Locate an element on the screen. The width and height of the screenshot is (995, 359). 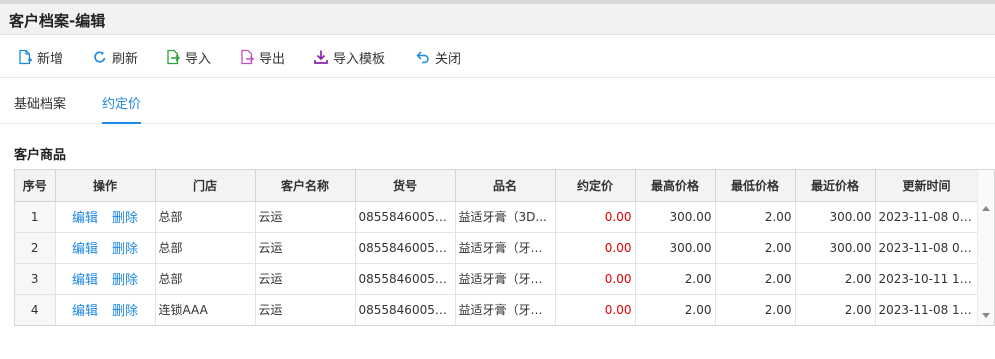
back-arrow-icon is located at coordinates (422, 57).